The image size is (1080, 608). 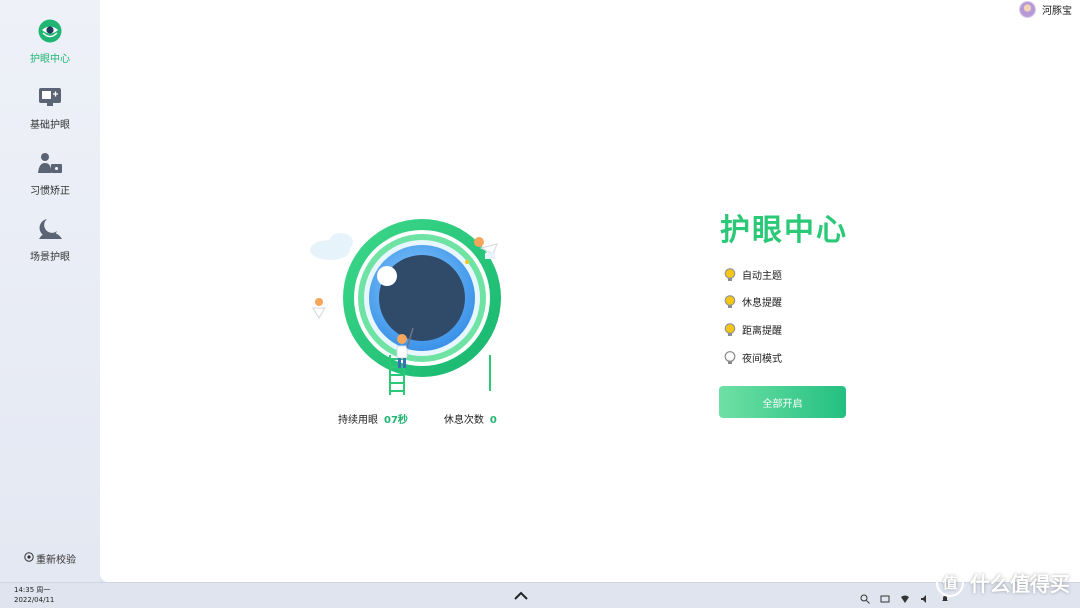 I want to click on network-icon, so click(x=905, y=596).